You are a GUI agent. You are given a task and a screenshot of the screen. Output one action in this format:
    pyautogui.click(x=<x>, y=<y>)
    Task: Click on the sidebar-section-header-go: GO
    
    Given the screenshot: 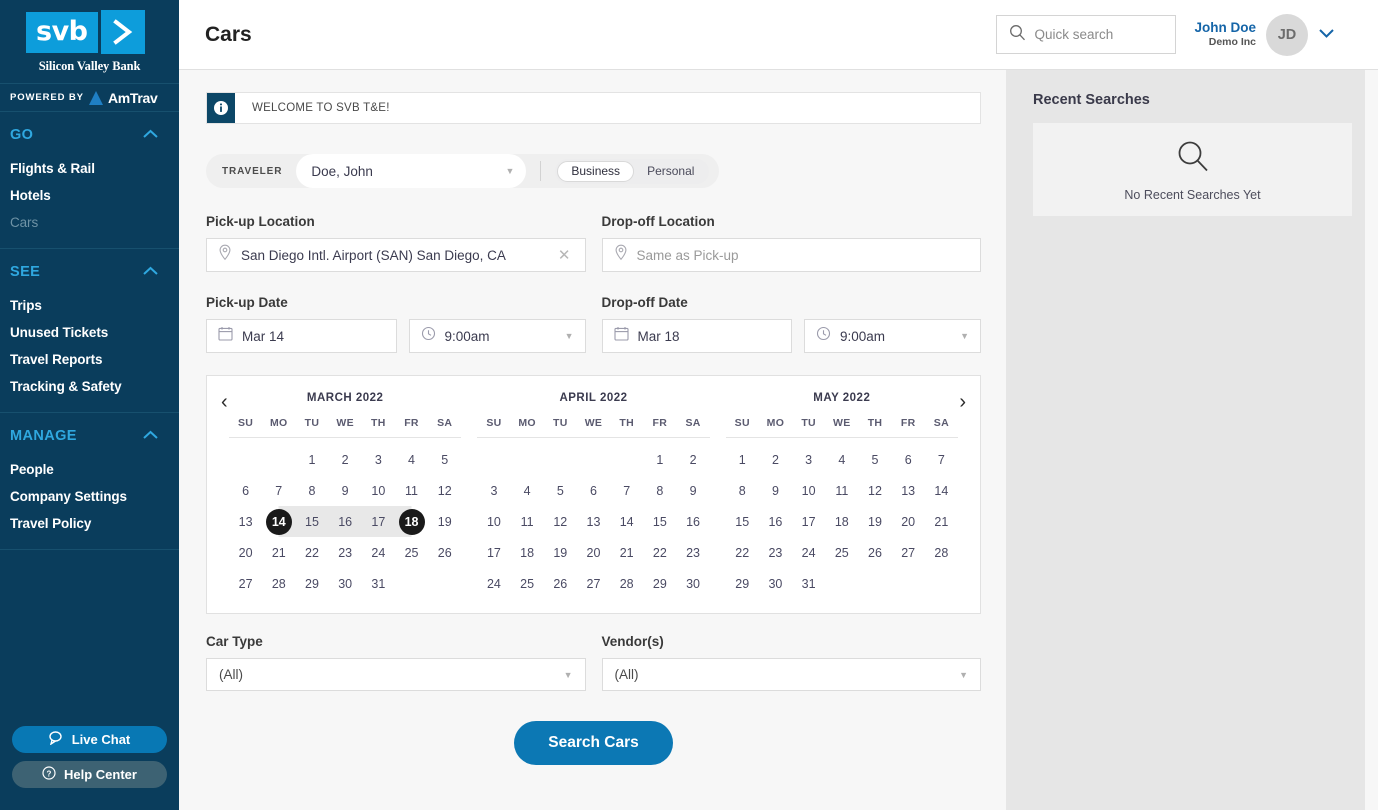 What is the action you would take?
    pyautogui.click(x=89, y=135)
    